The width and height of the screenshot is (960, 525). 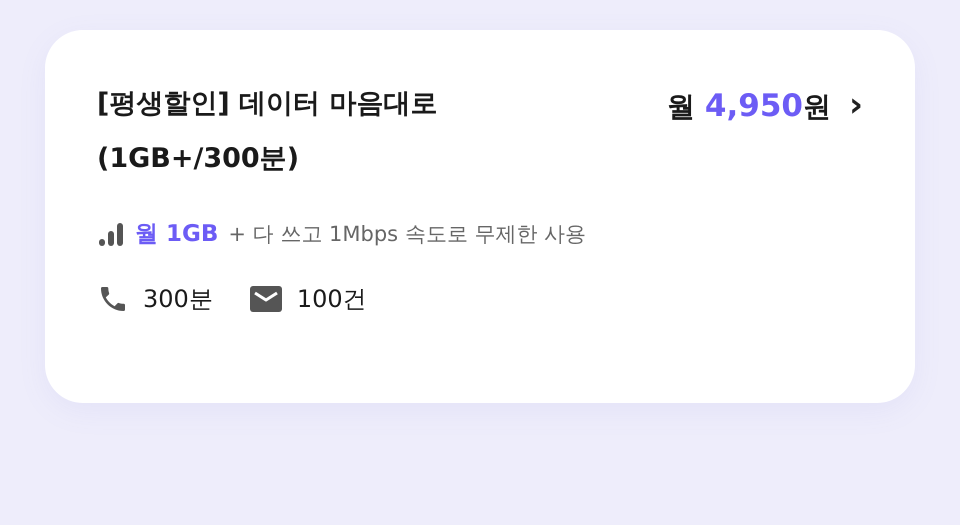 I want to click on feature-text: 100건, so click(x=331, y=299).